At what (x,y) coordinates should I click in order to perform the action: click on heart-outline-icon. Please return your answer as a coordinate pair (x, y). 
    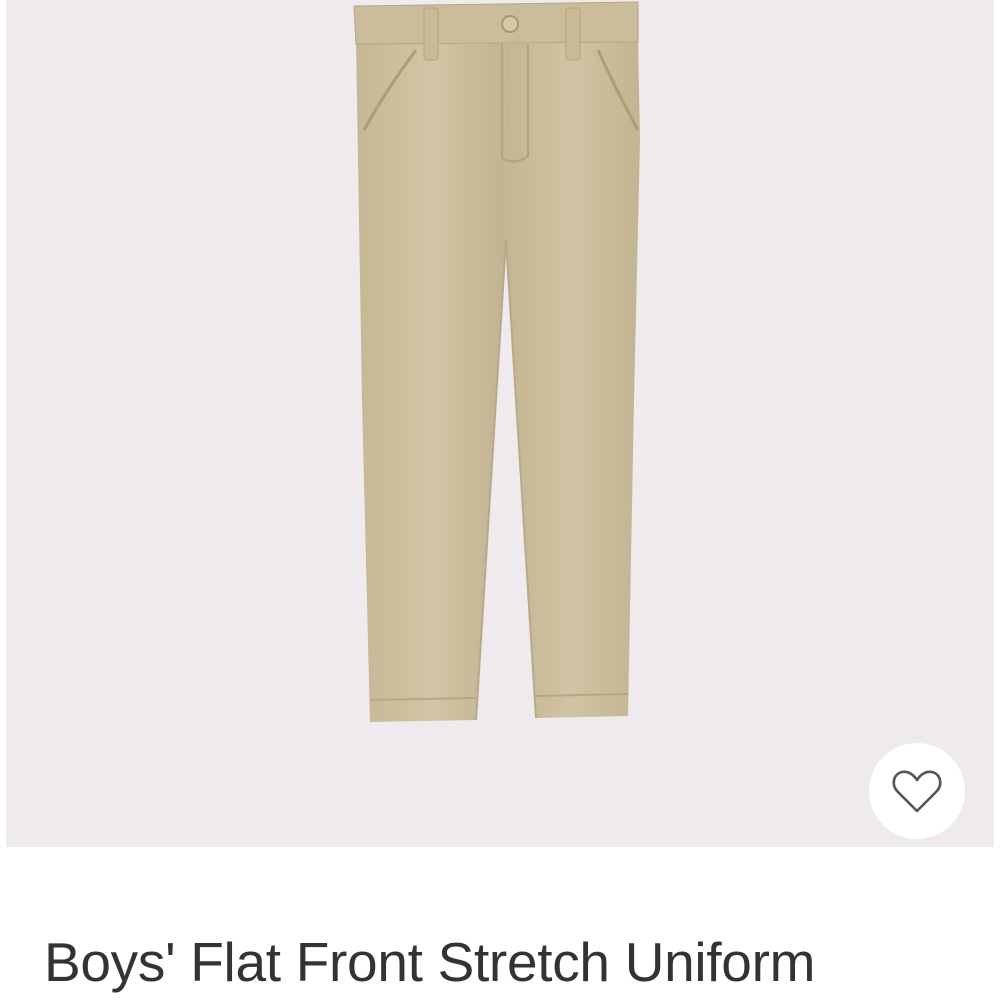
    Looking at the image, I should click on (917, 791).